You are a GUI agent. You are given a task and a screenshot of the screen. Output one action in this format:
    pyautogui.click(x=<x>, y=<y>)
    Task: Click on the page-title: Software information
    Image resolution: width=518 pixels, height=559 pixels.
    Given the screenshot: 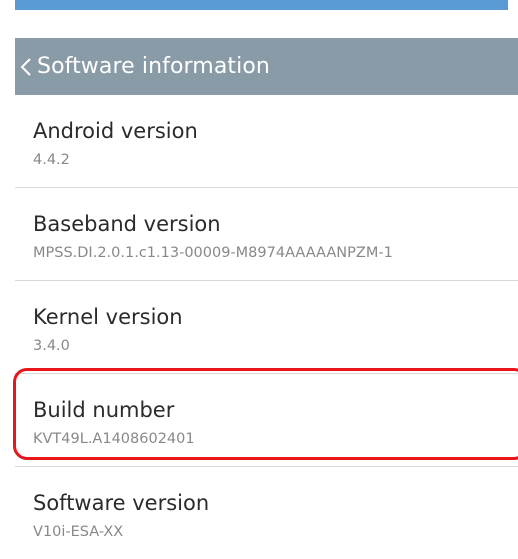 What is the action you would take?
    pyautogui.click(x=153, y=66)
    